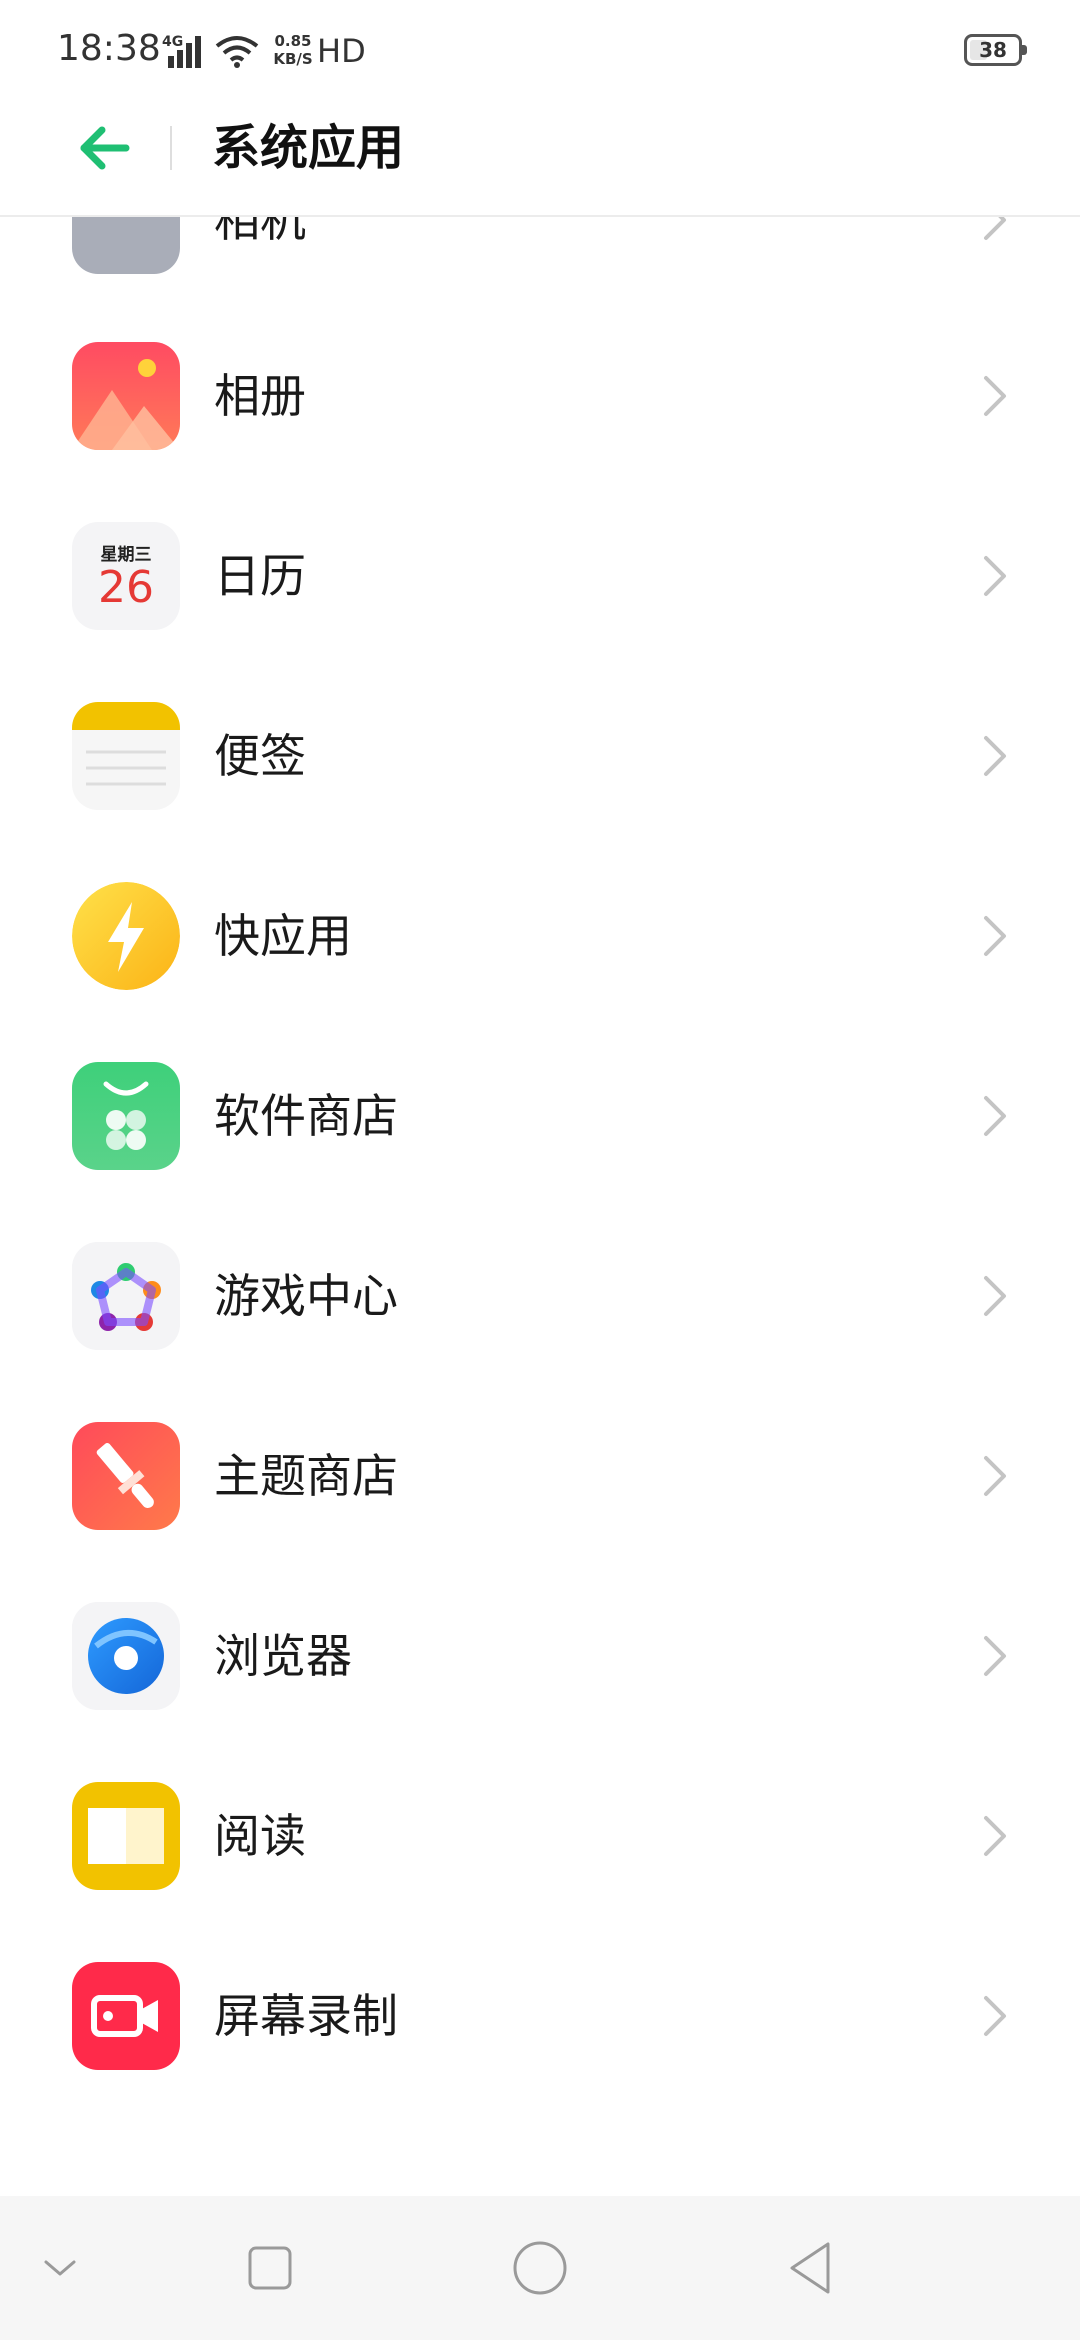 The image size is (1080, 2340). What do you see at coordinates (540, 936) in the screenshot?
I see `list-item-quick-app: 快应用` at bounding box center [540, 936].